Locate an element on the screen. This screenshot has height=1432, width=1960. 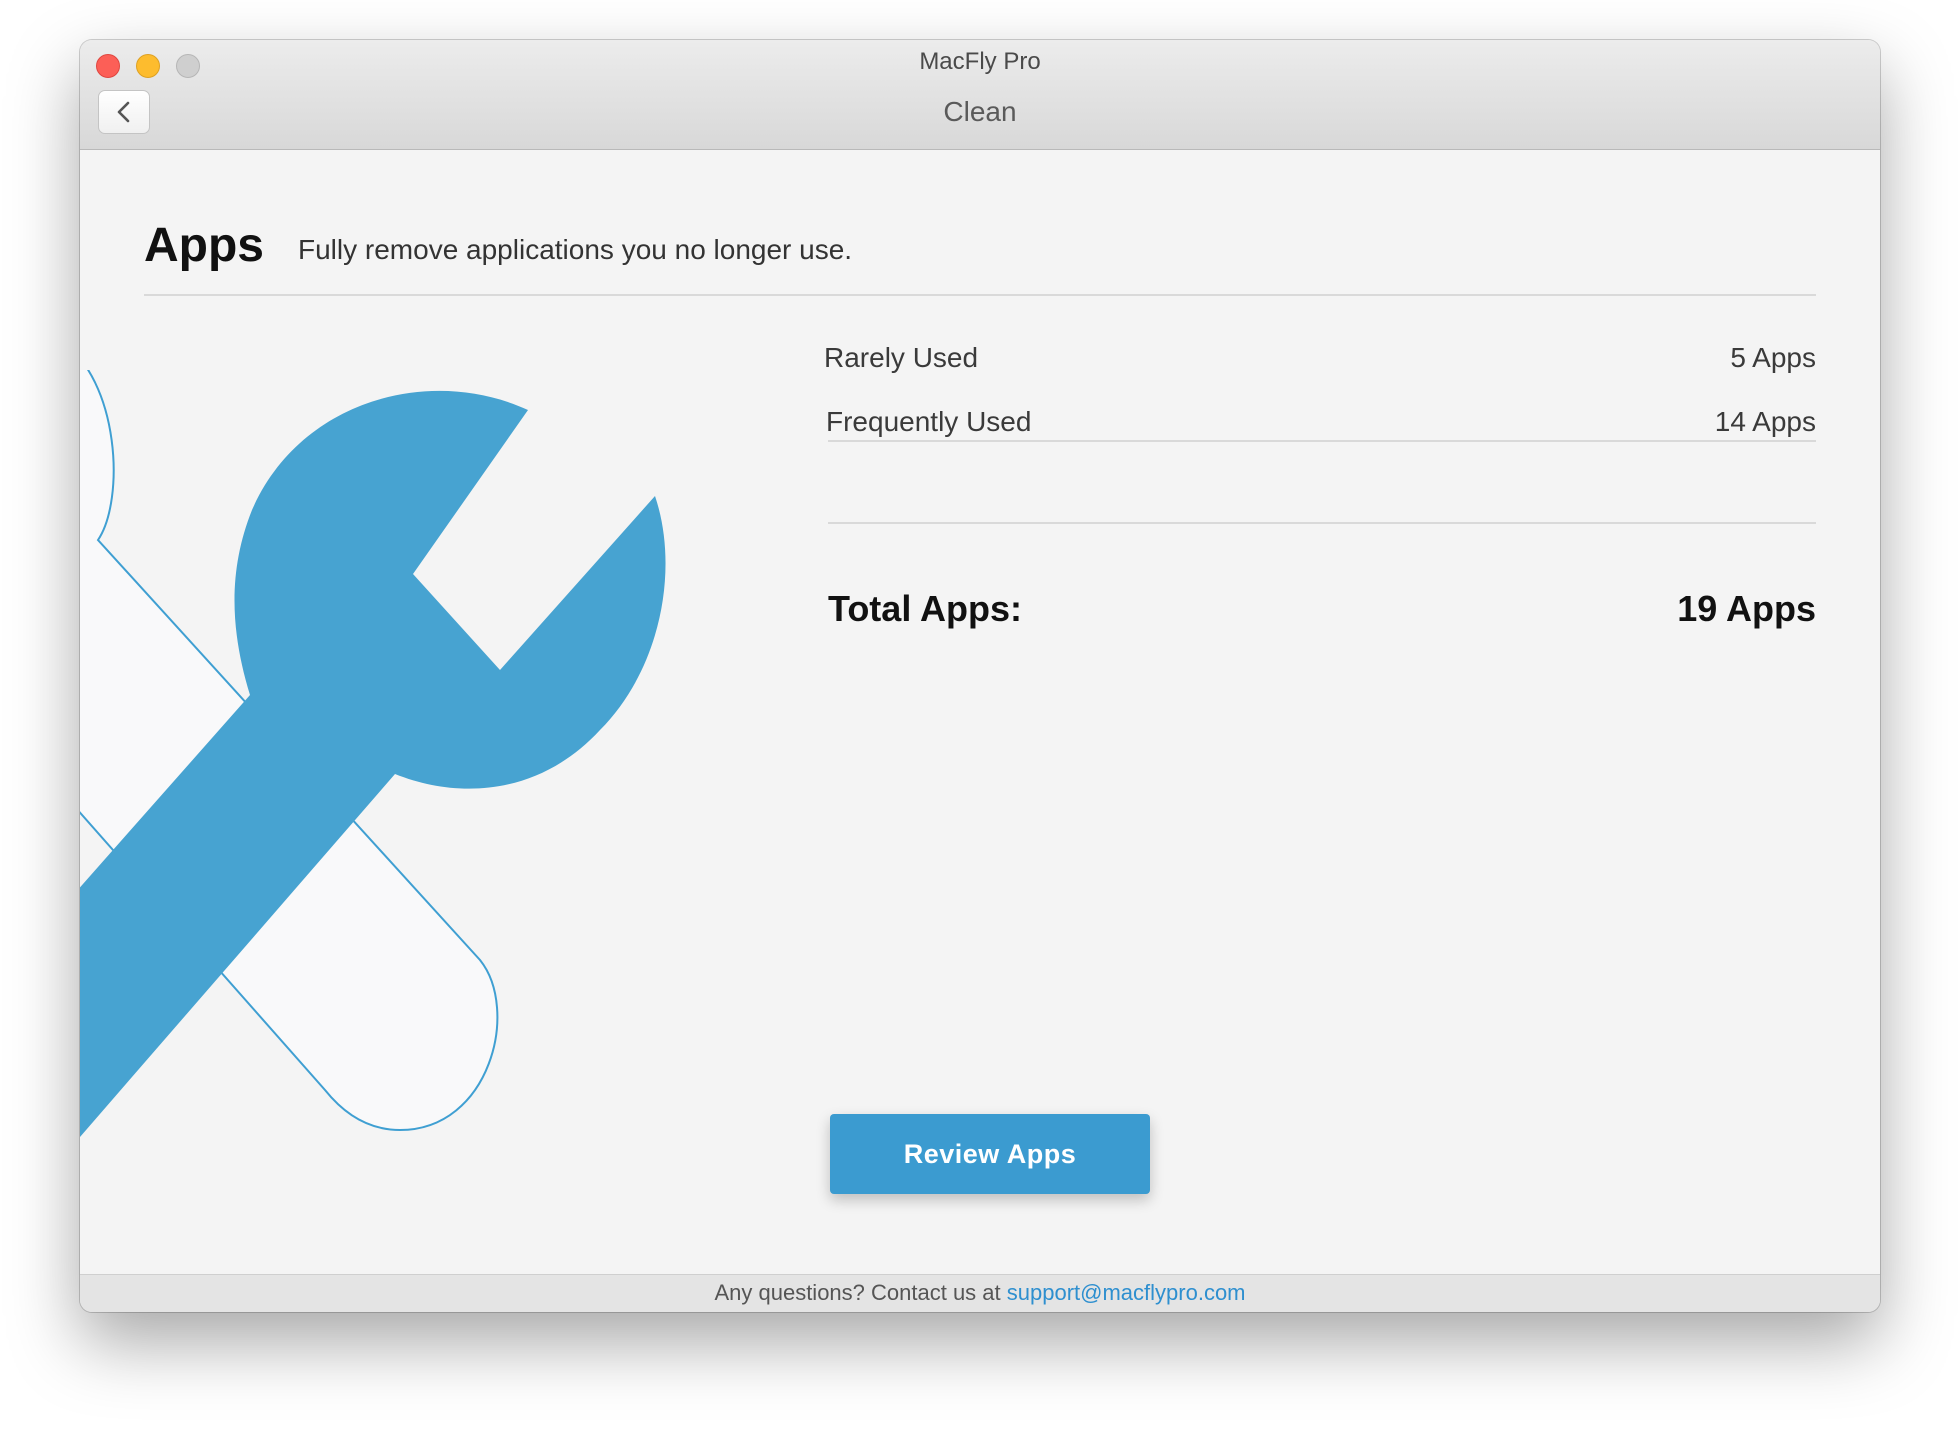
review-apps-button: Review Apps is located at coordinates (990, 1154).